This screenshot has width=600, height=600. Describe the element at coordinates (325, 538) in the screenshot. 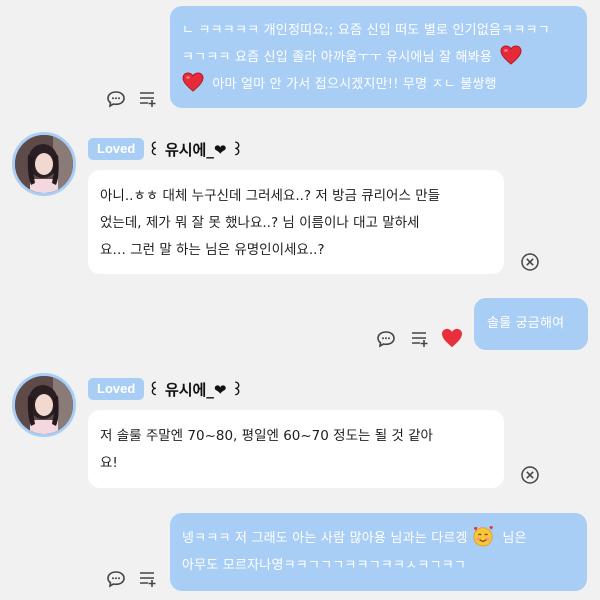

I see `message-text: 넹ㅋㅋㅋ 저 그래도 아는 사람 많아용 님과는 다르겡` at that location.